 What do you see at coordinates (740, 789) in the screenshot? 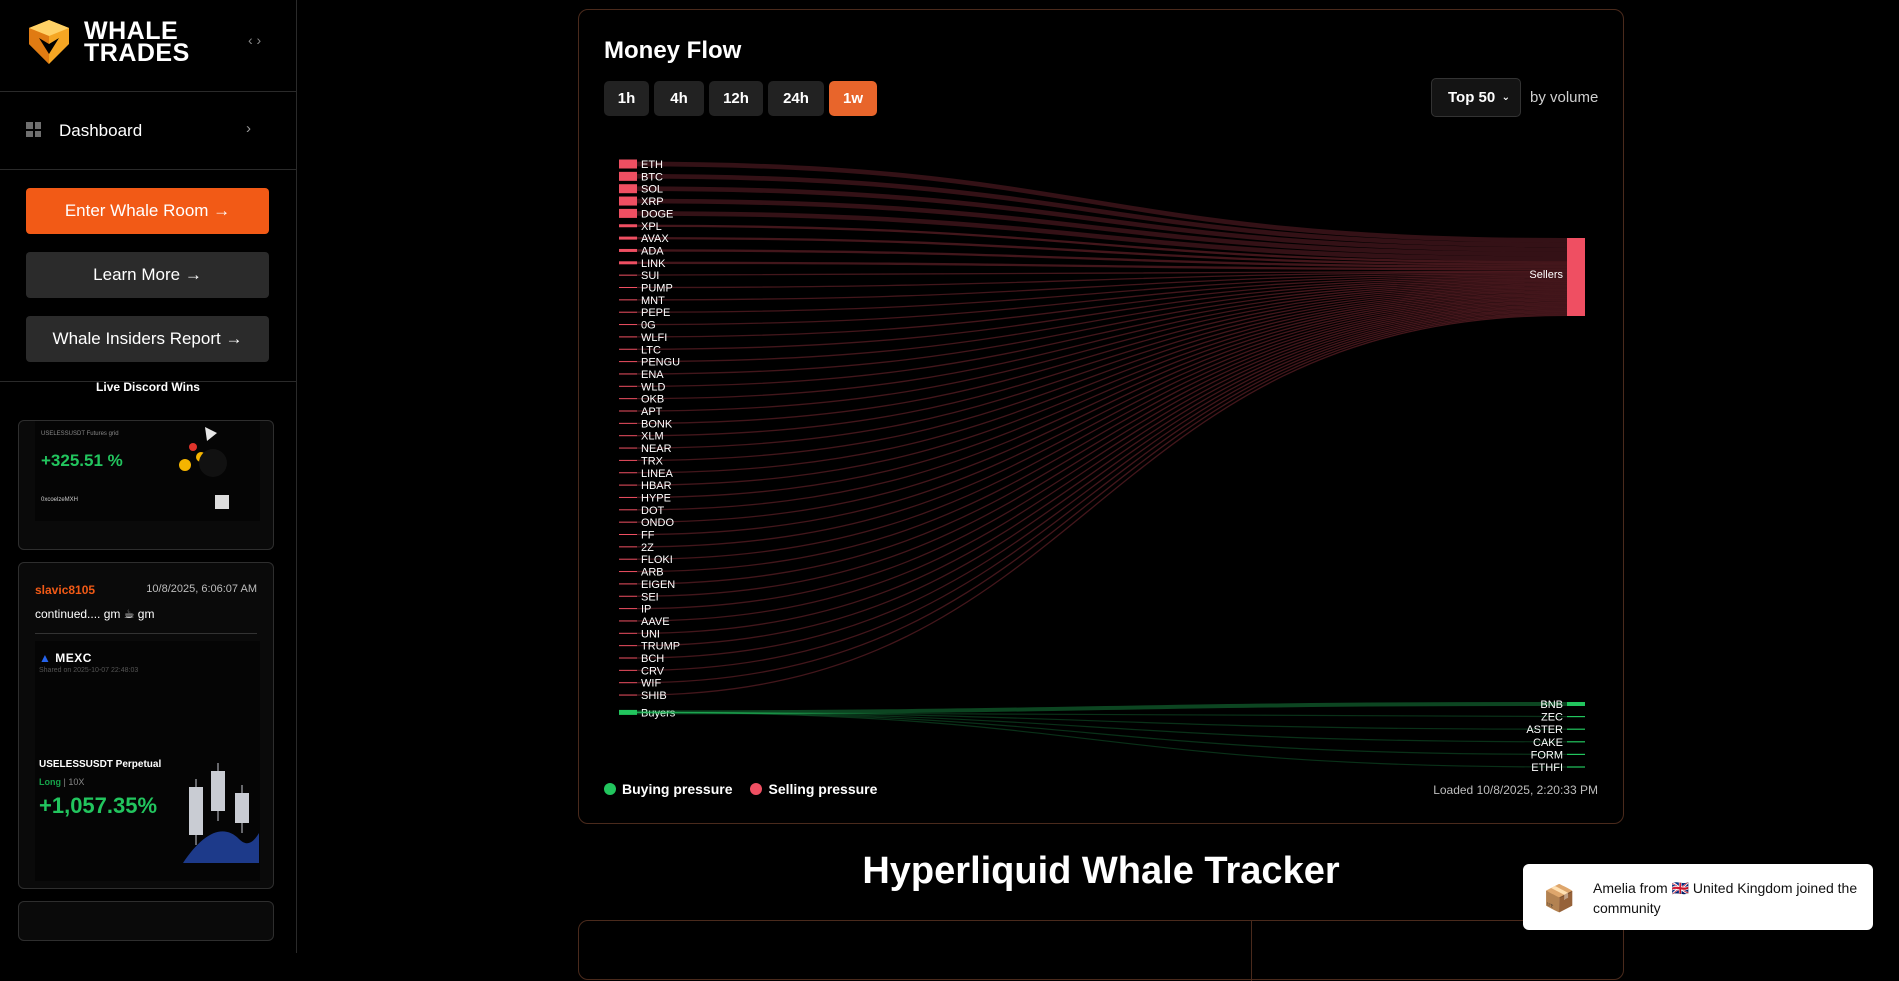
I see `chart-legend: Buying pressure Selling pressure` at bounding box center [740, 789].